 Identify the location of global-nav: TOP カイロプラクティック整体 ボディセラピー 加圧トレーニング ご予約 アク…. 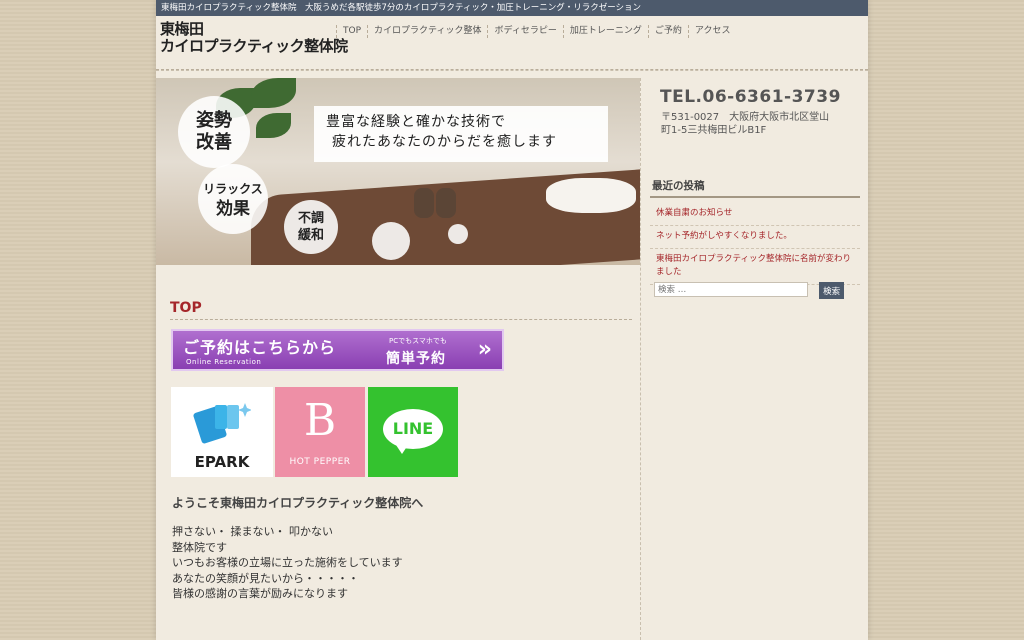
(536, 31).